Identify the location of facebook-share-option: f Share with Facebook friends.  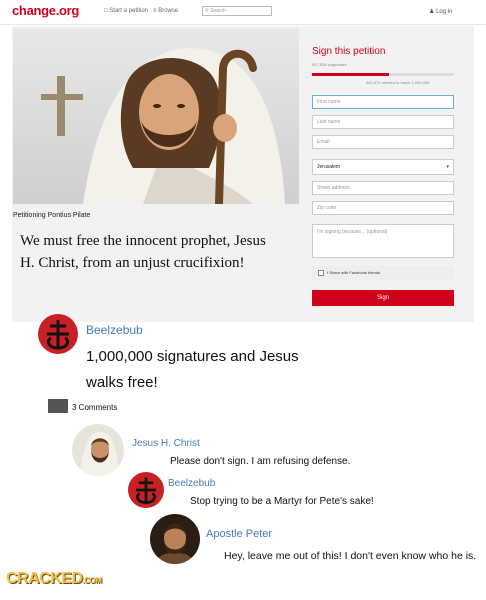
(383, 273).